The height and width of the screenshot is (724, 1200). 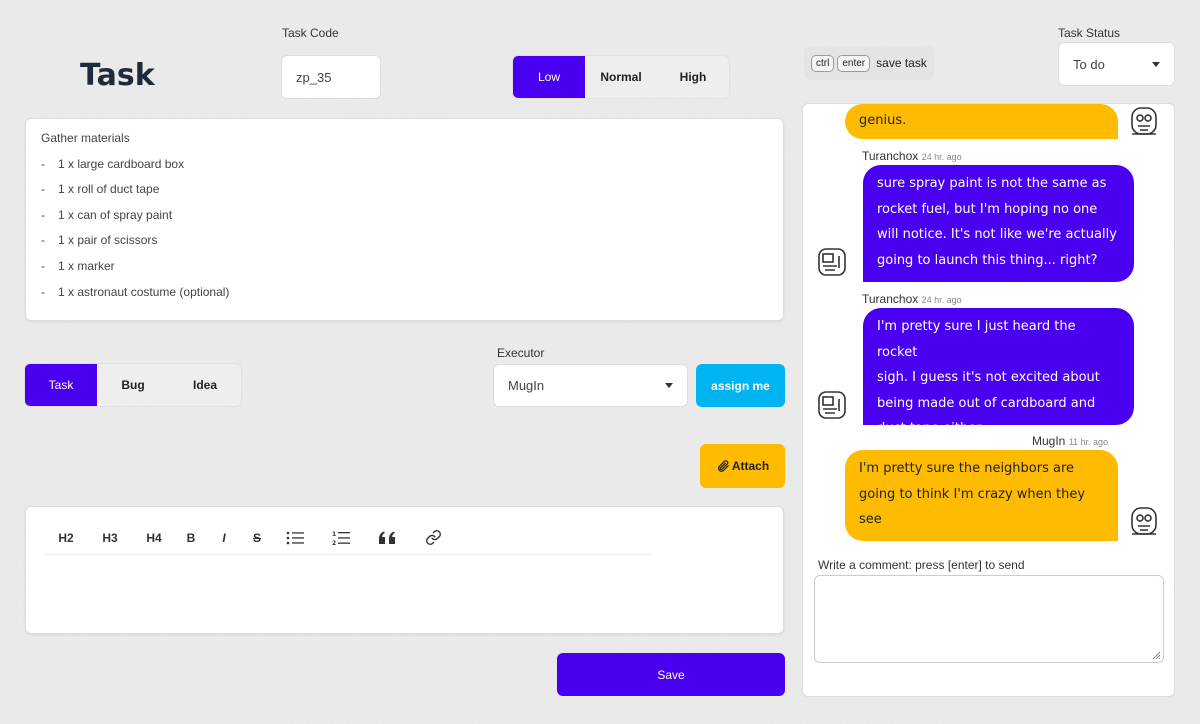 What do you see at coordinates (205, 385) in the screenshot?
I see `type-idea-option: Idea` at bounding box center [205, 385].